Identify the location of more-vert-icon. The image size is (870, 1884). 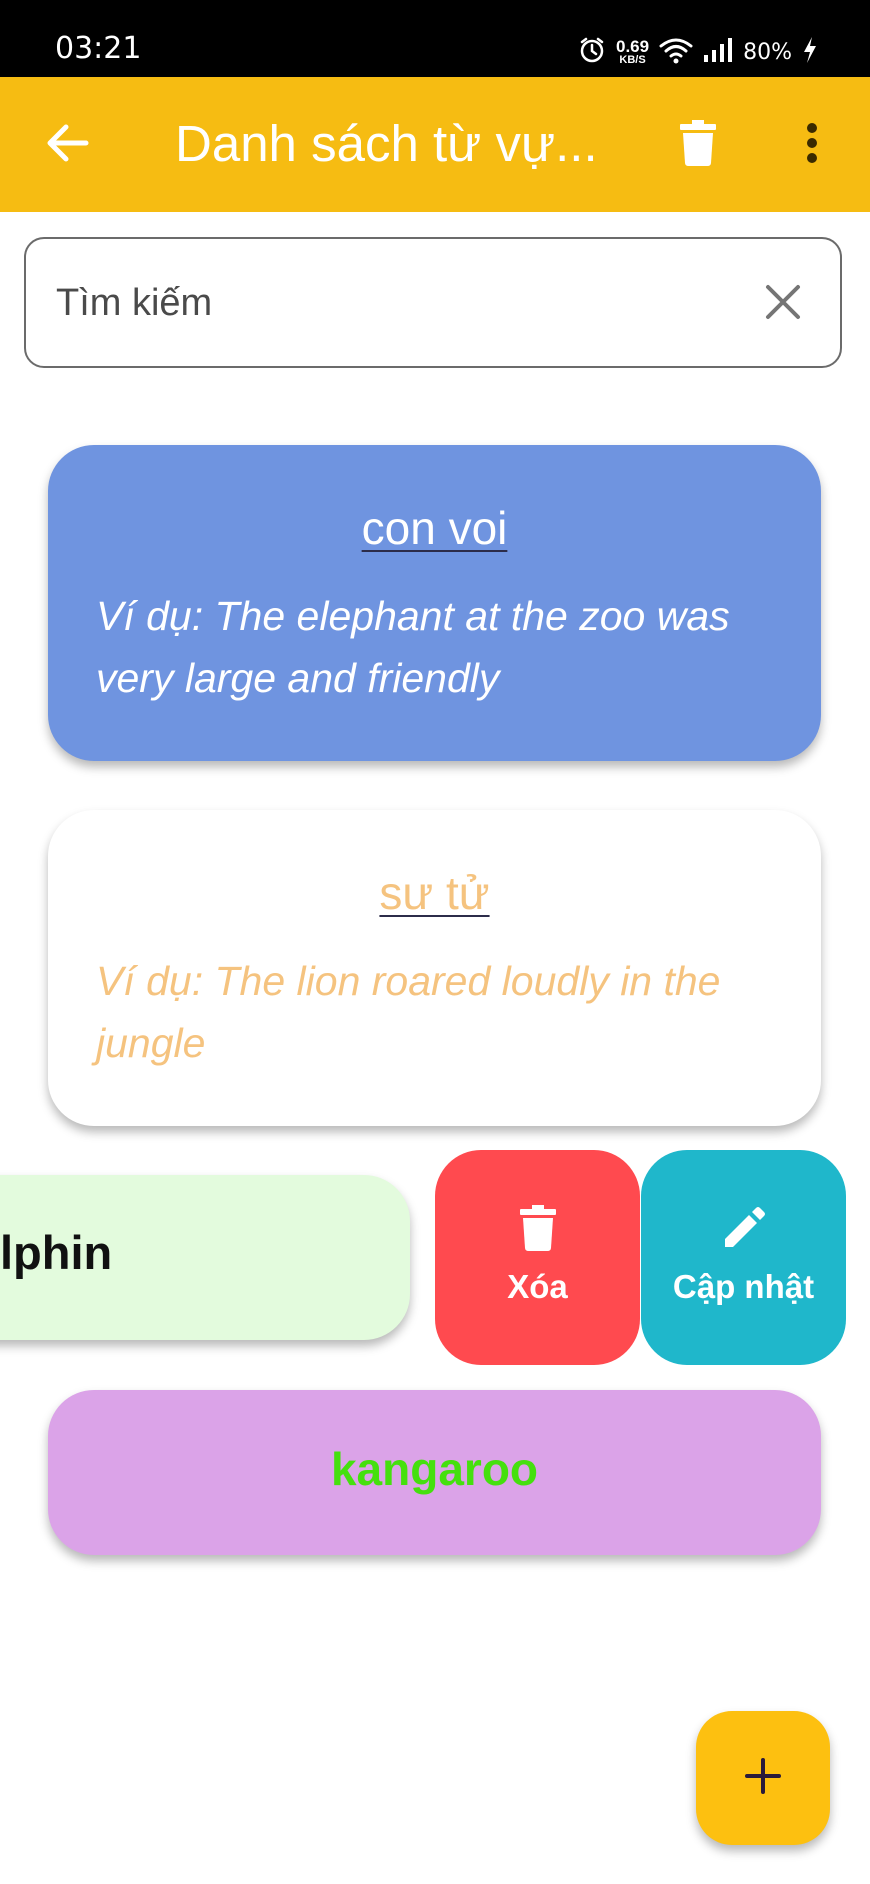
(812, 145).